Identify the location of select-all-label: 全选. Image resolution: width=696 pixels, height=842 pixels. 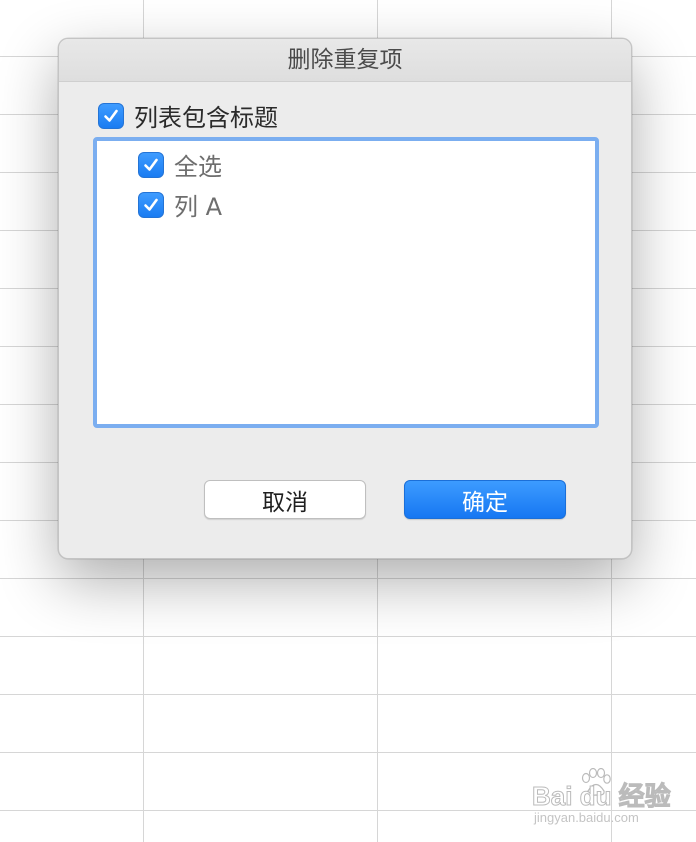
(198, 167).